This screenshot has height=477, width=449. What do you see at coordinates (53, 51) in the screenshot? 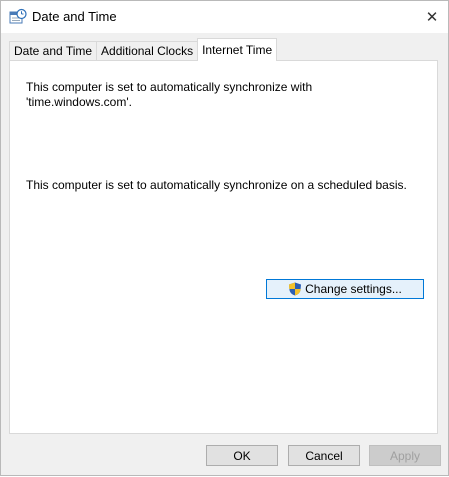
I see `tab-date-and-time: Date and Time` at bounding box center [53, 51].